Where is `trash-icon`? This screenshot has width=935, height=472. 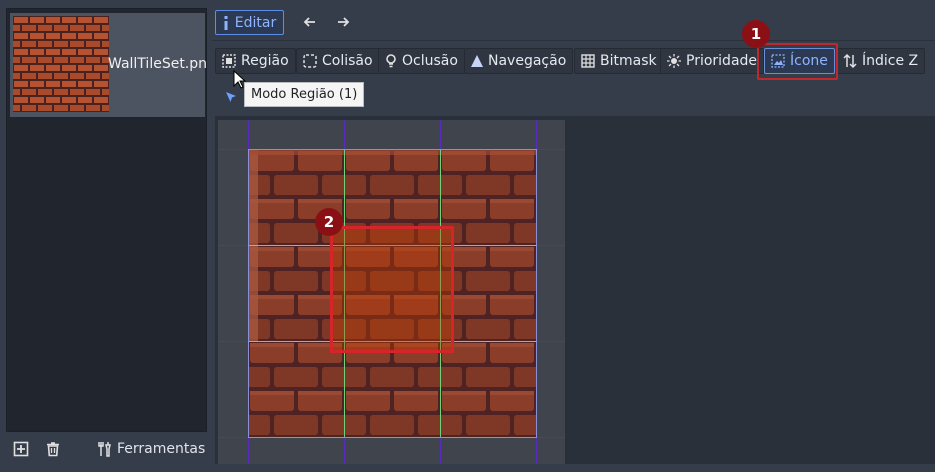 trash-icon is located at coordinates (53, 449).